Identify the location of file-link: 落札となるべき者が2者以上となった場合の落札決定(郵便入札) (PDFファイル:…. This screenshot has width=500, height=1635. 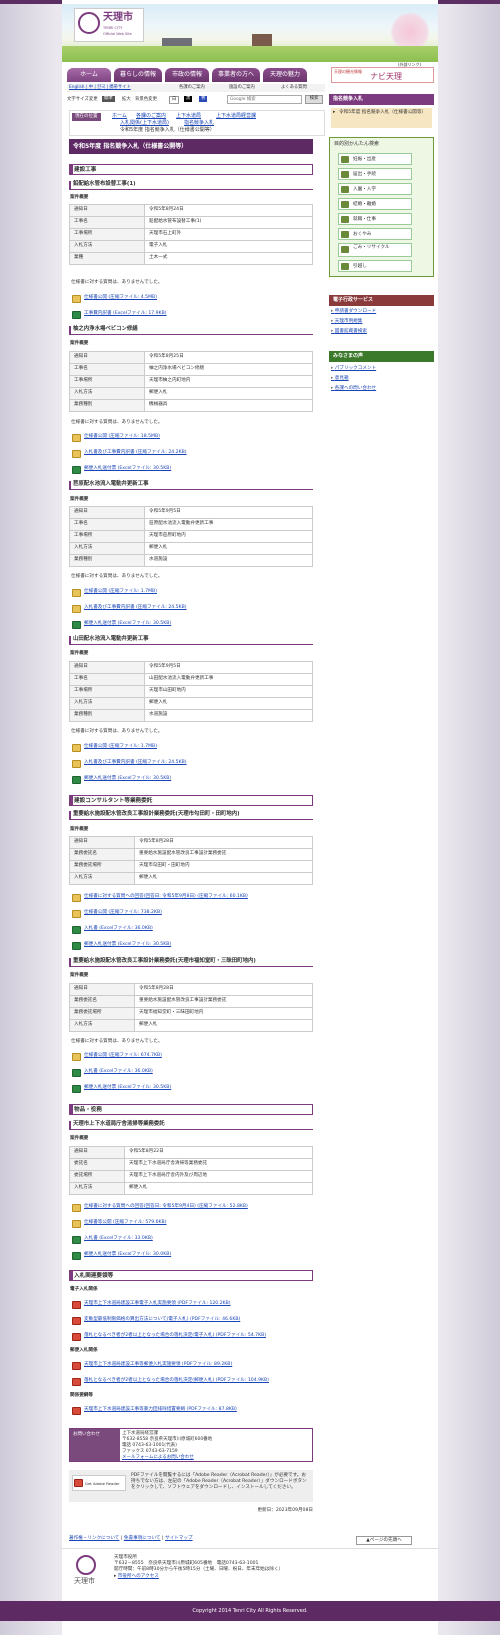
(170, 1381).